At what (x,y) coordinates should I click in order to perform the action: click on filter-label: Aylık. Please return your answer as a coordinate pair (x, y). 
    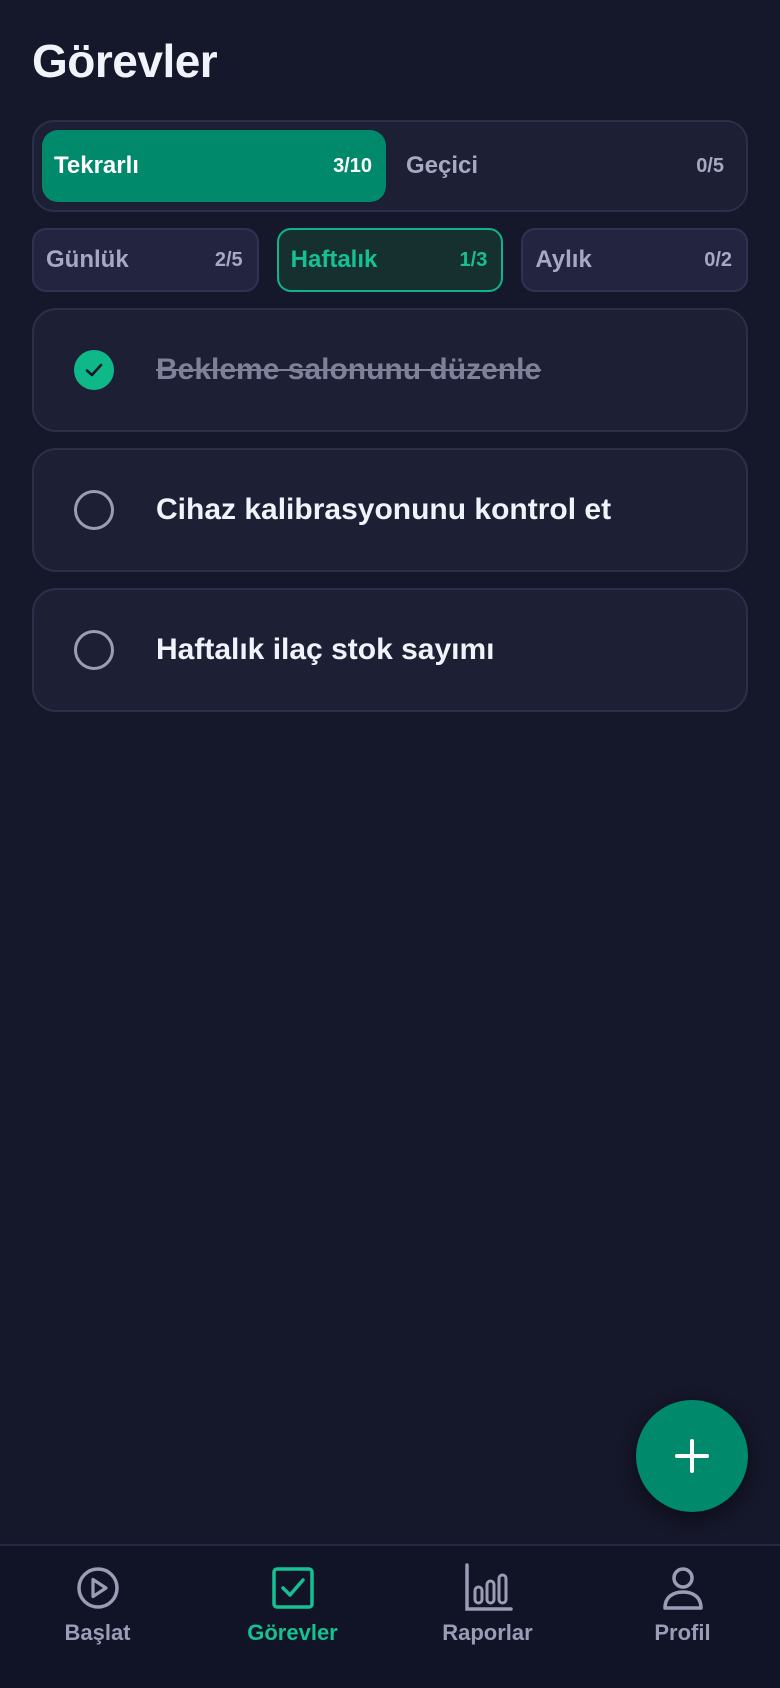
    Looking at the image, I should click on (563, 259).